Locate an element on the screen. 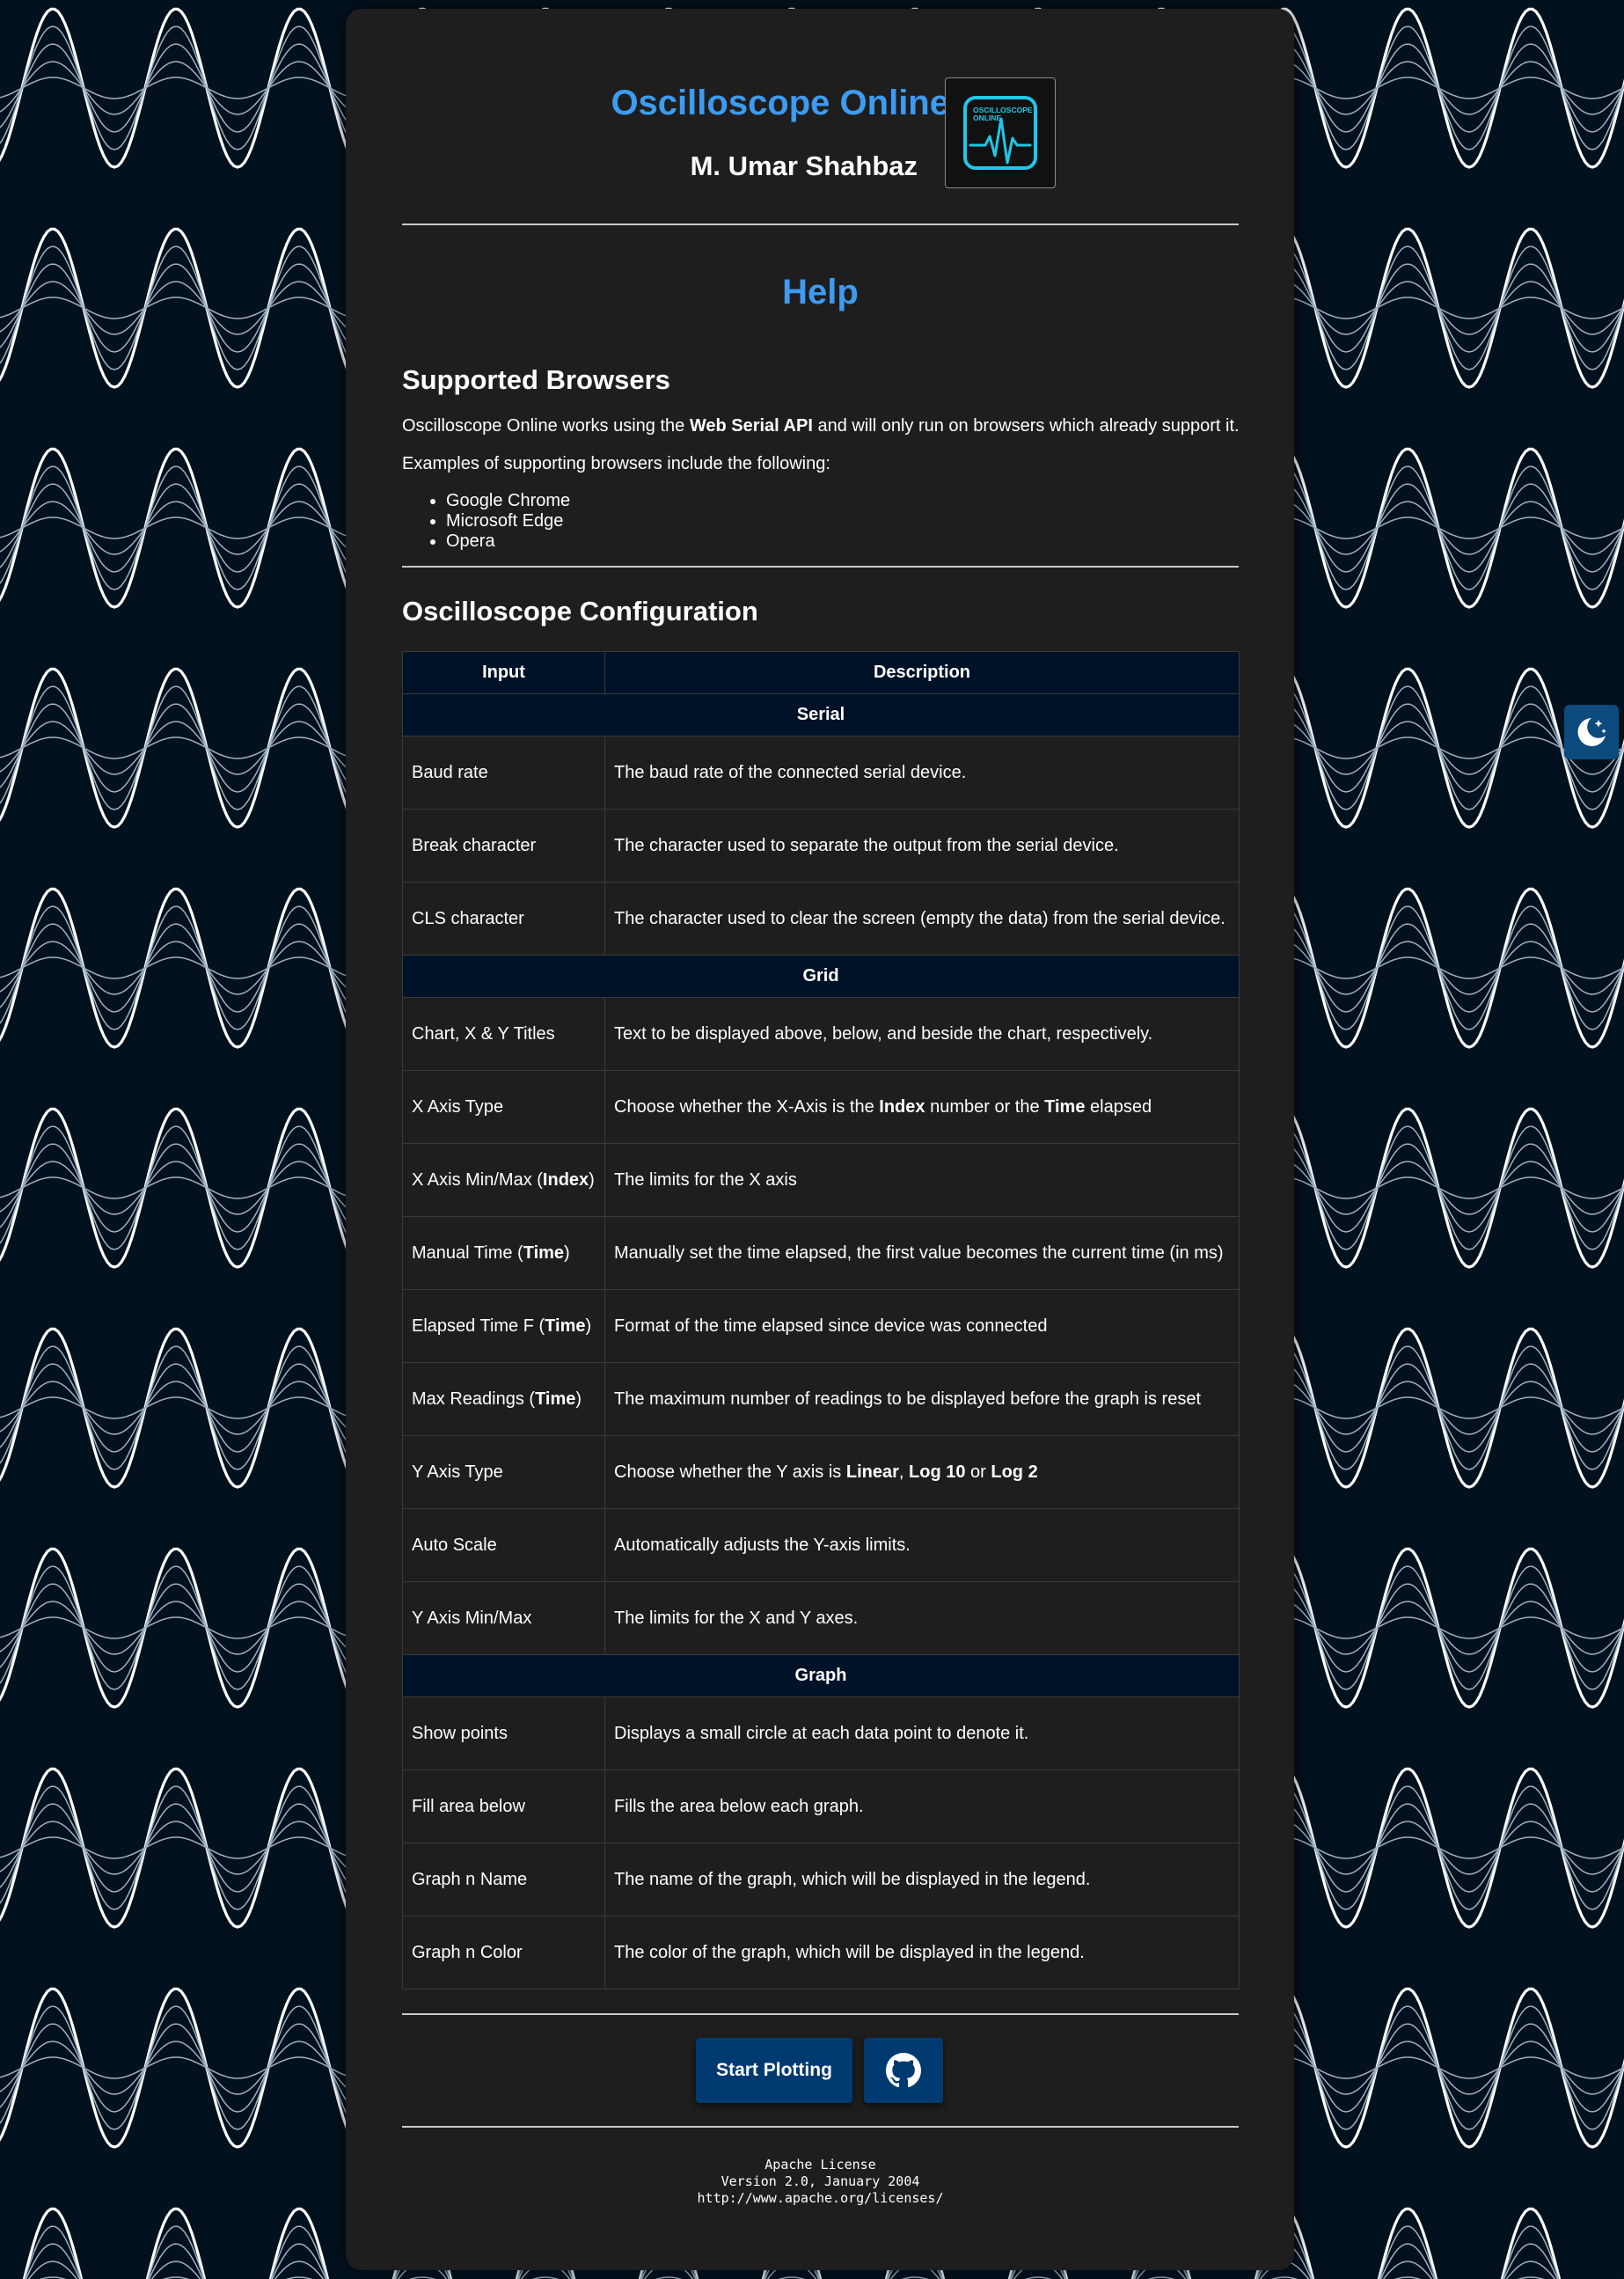 The height and width of the screenshot is (2279, 1624). description-cell: Fills the area below each graph. is located at coordinates (922, 1806).